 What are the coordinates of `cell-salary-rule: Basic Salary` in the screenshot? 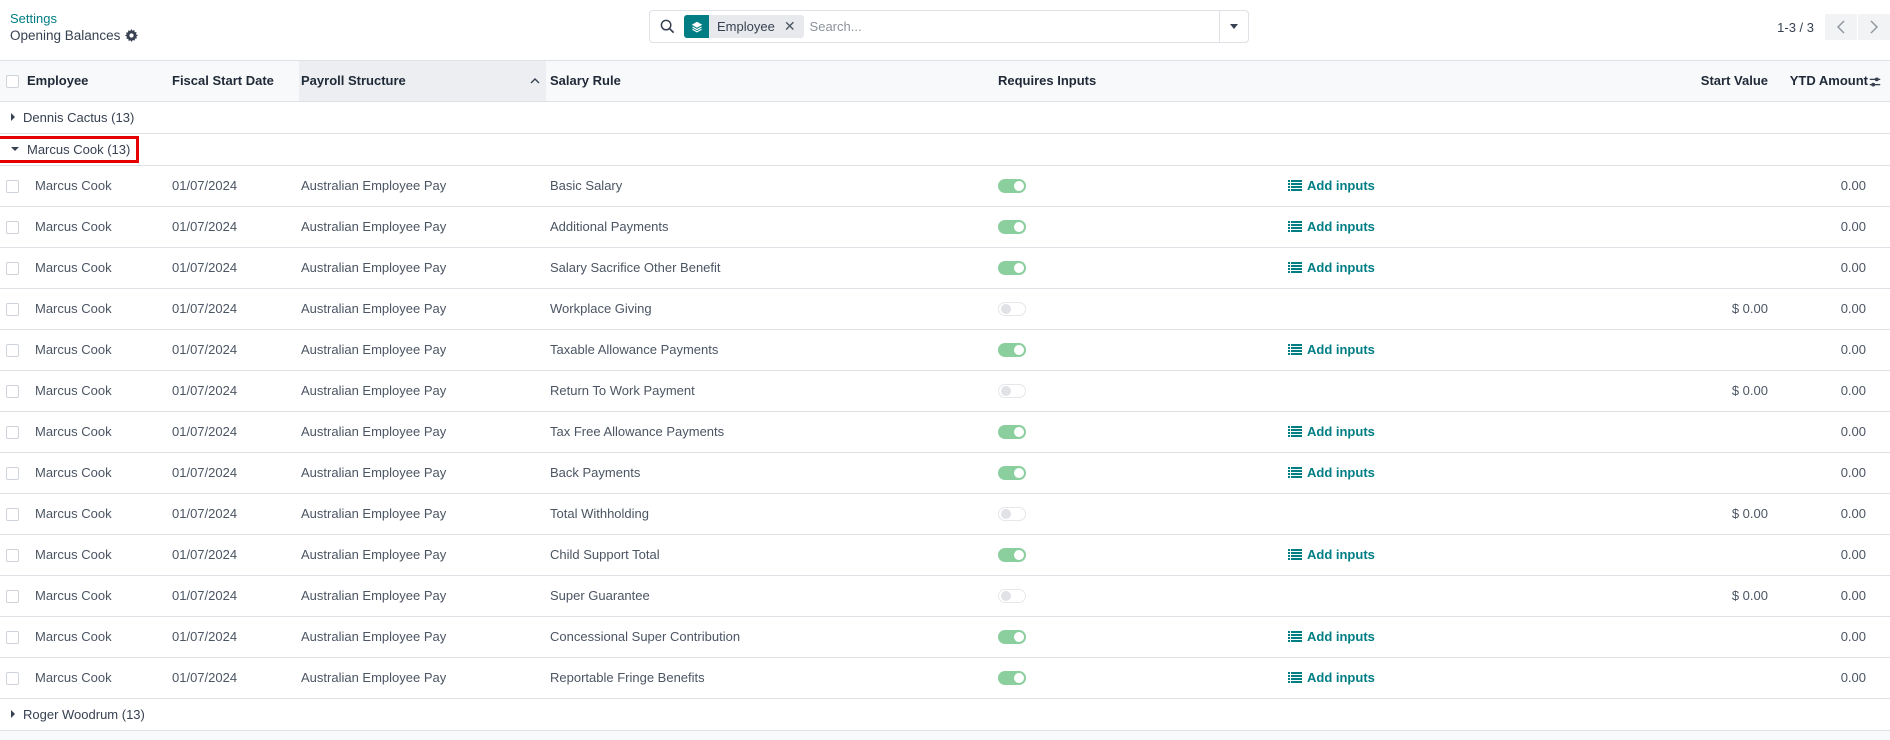 It's located at (772, 186).